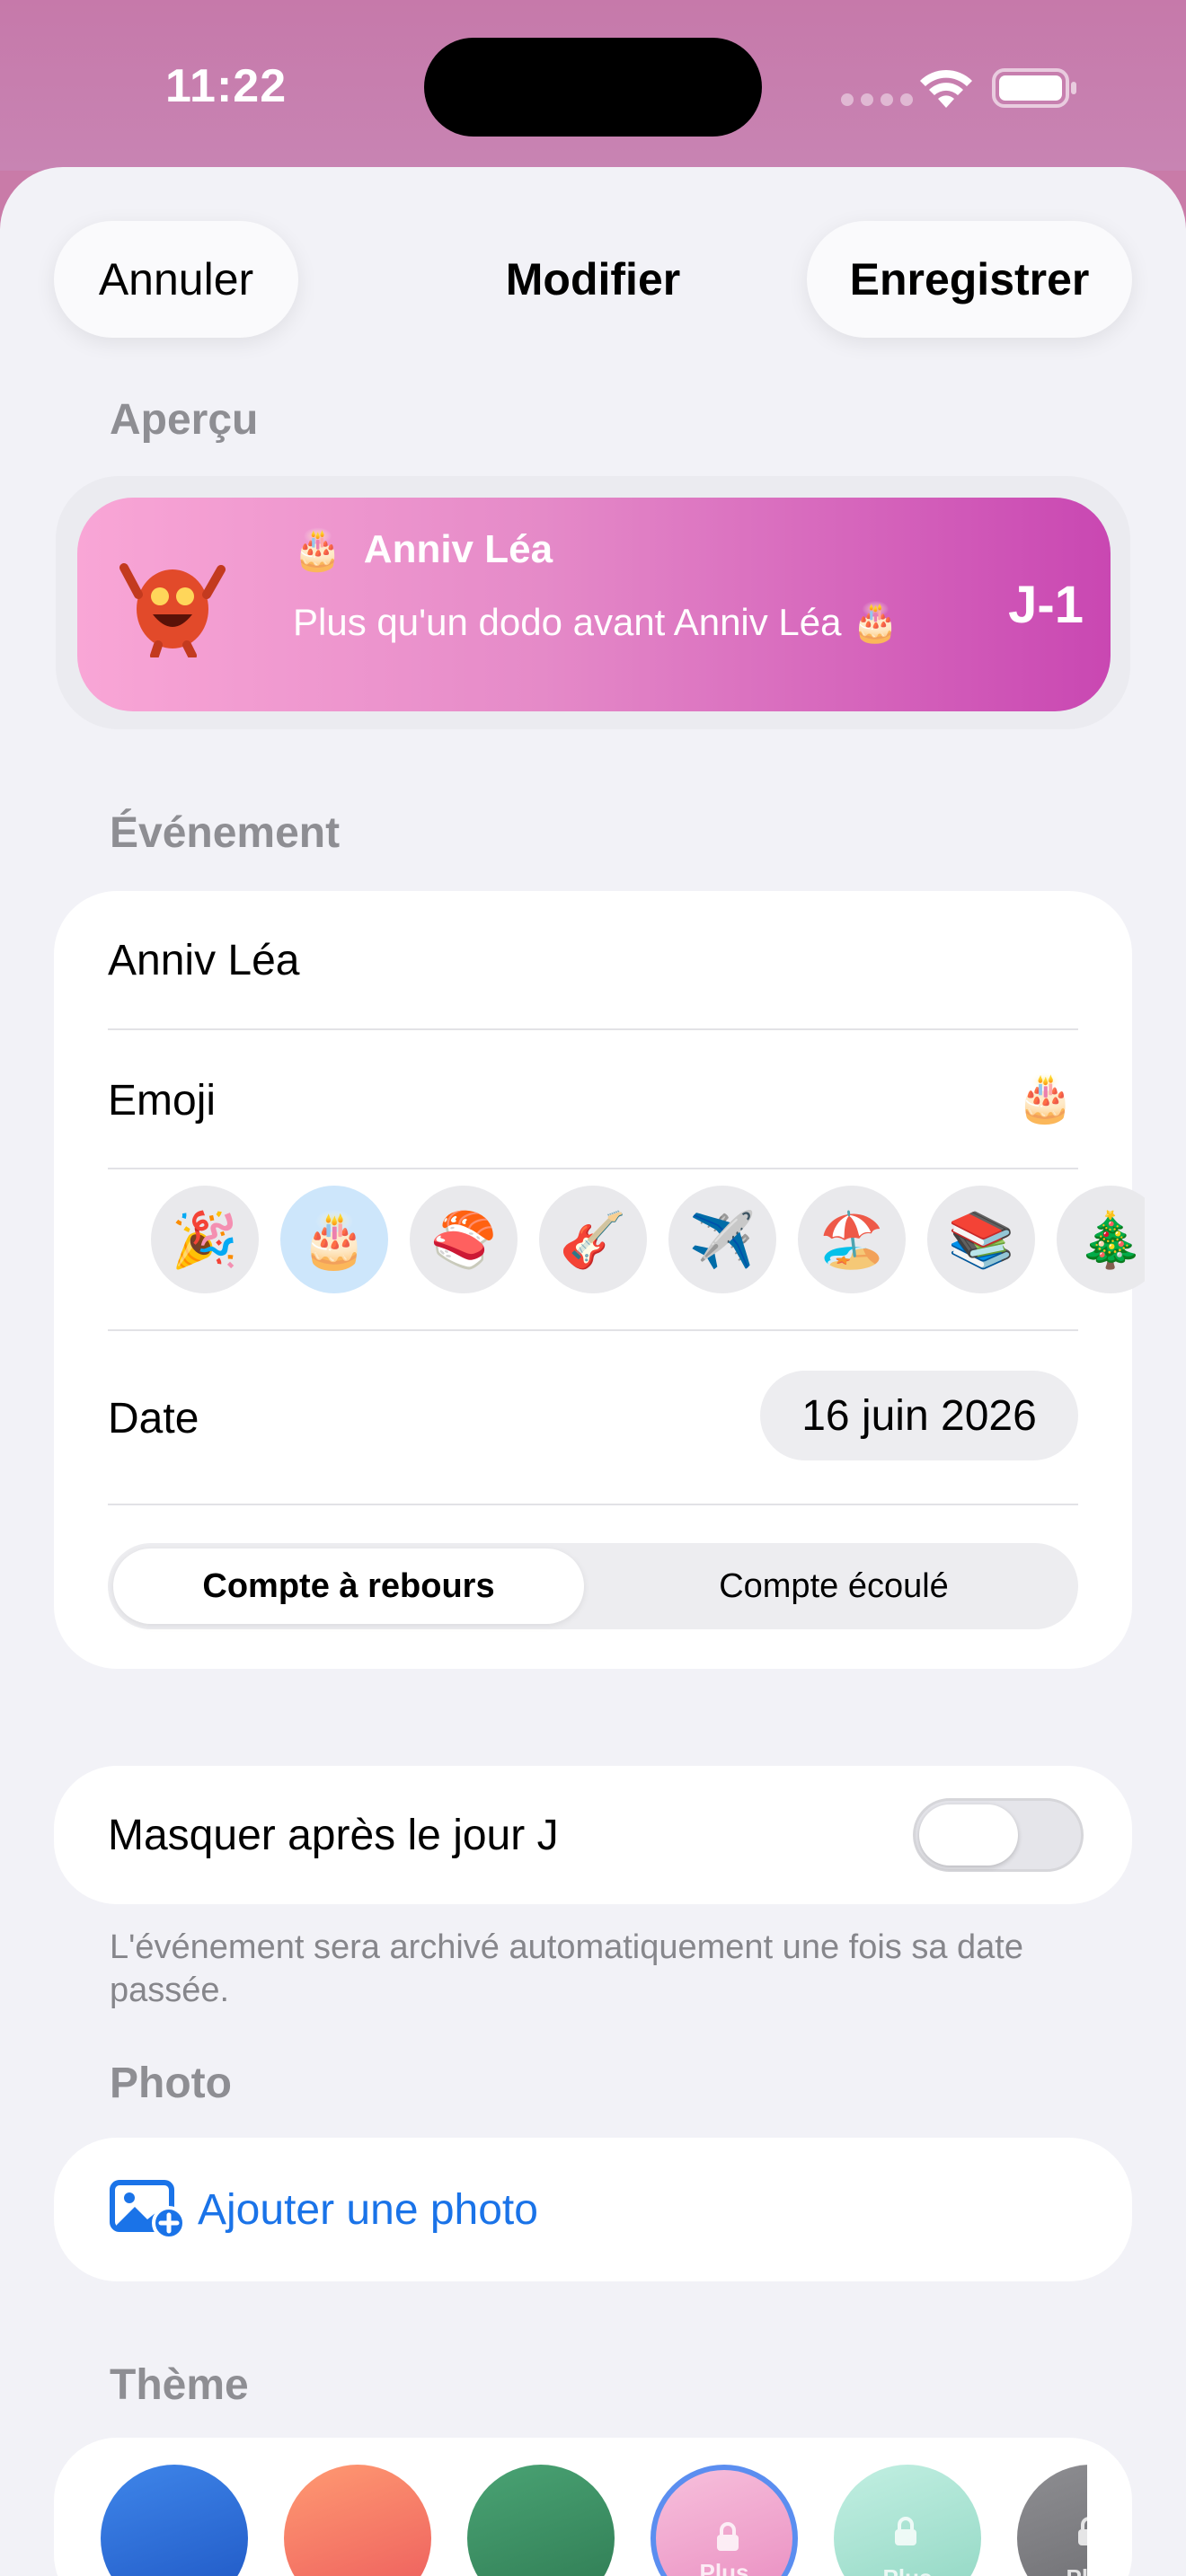 The image size is (1186, 2576). I want to click on theme-green, so click(541, 2520).